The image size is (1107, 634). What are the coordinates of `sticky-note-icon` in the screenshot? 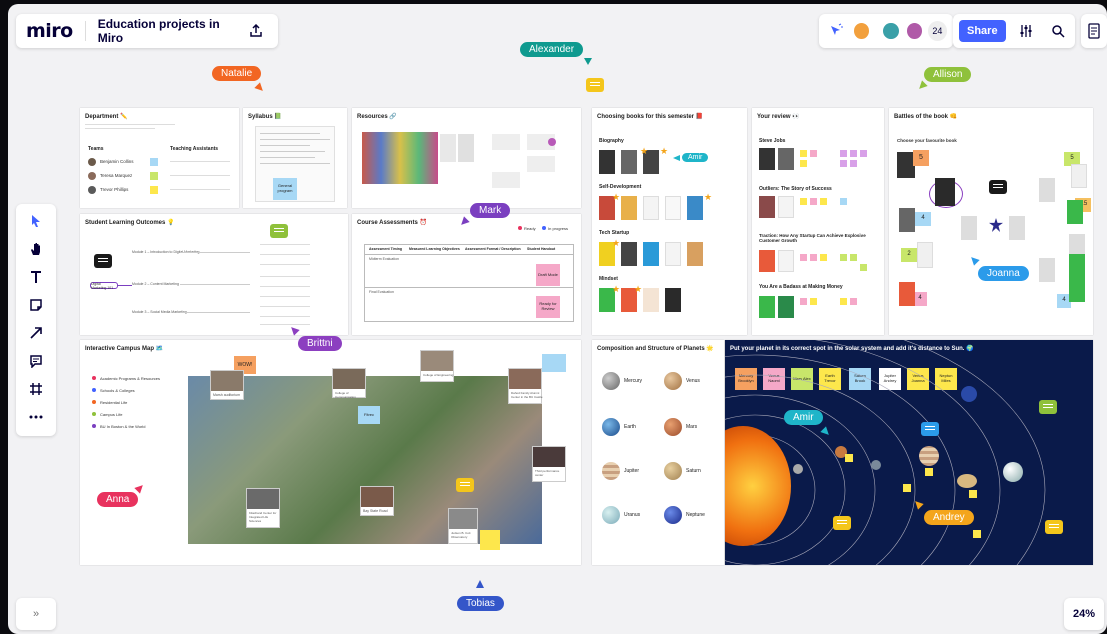 It's located at (36, 305).